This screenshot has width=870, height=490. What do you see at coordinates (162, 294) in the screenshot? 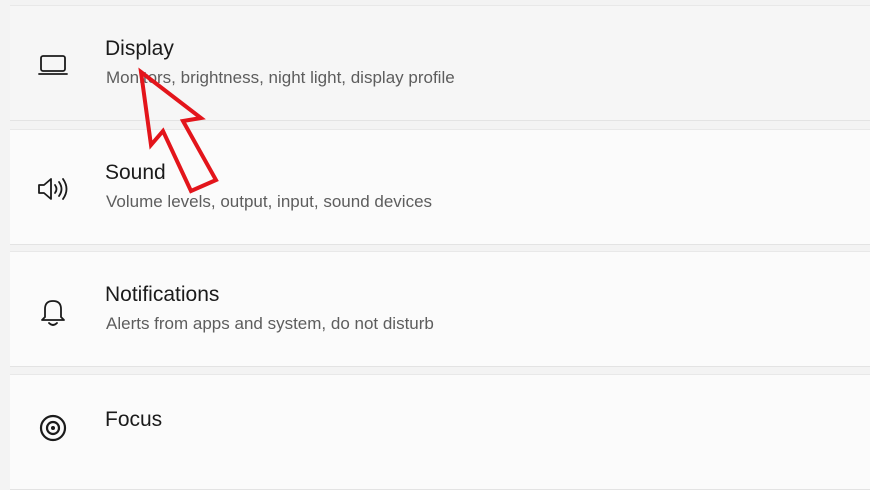
I see `settings-item-title: Notifications` at bounding box center [162, 294].